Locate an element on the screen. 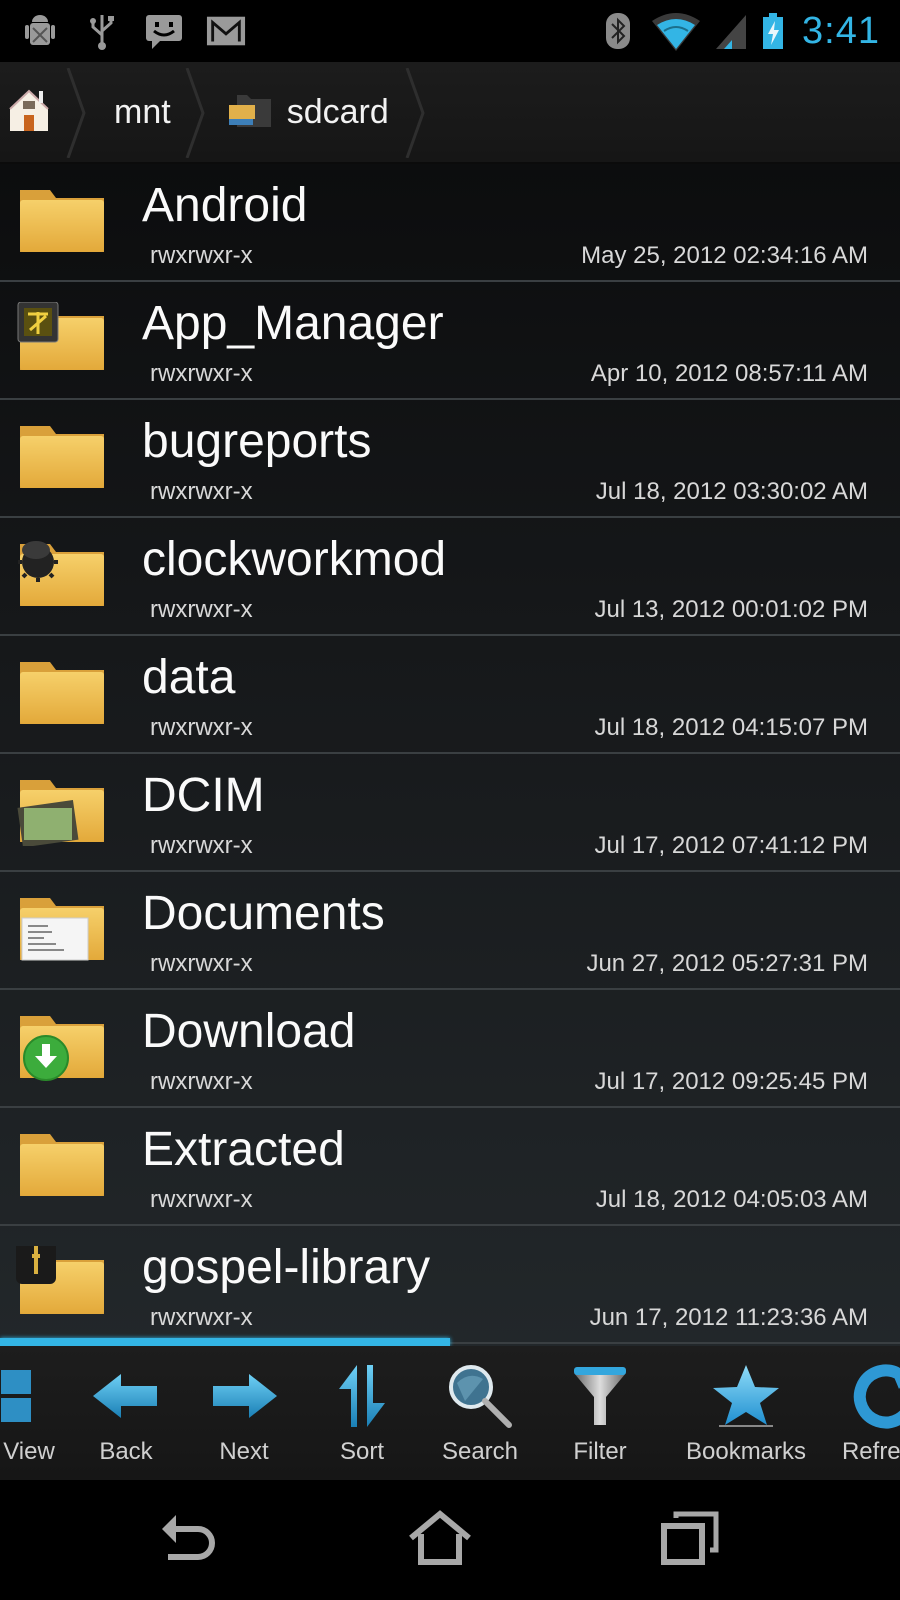 The width and height of the screenshot is (900, 1600). home-nav-icon is located at coordinates (440, 1540).